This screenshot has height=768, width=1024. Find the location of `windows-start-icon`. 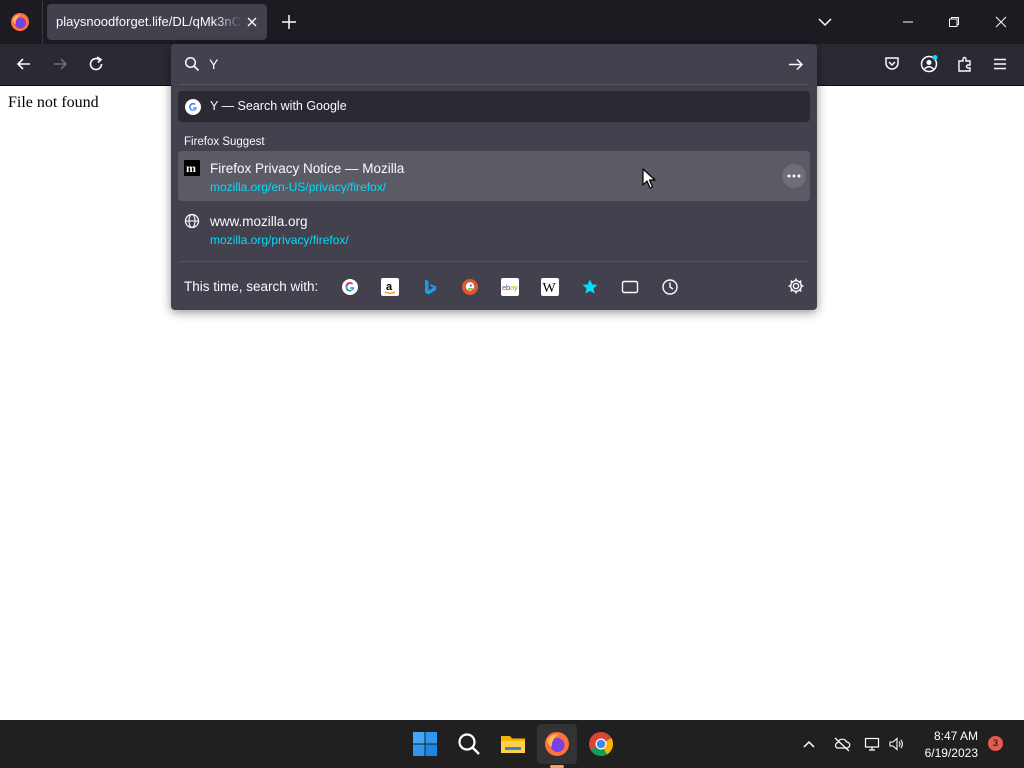

windows-start-icon is located at coordinates (425, 744).